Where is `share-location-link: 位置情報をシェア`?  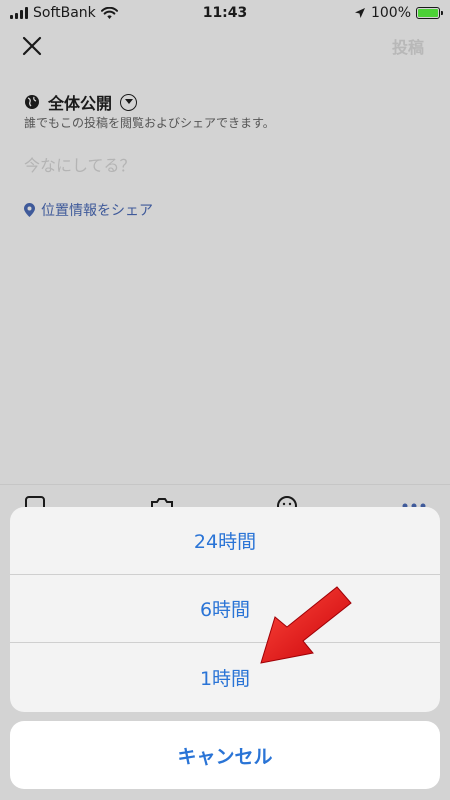 share-location-link: 位置情報をシェア is located at coordinates (88, 210).